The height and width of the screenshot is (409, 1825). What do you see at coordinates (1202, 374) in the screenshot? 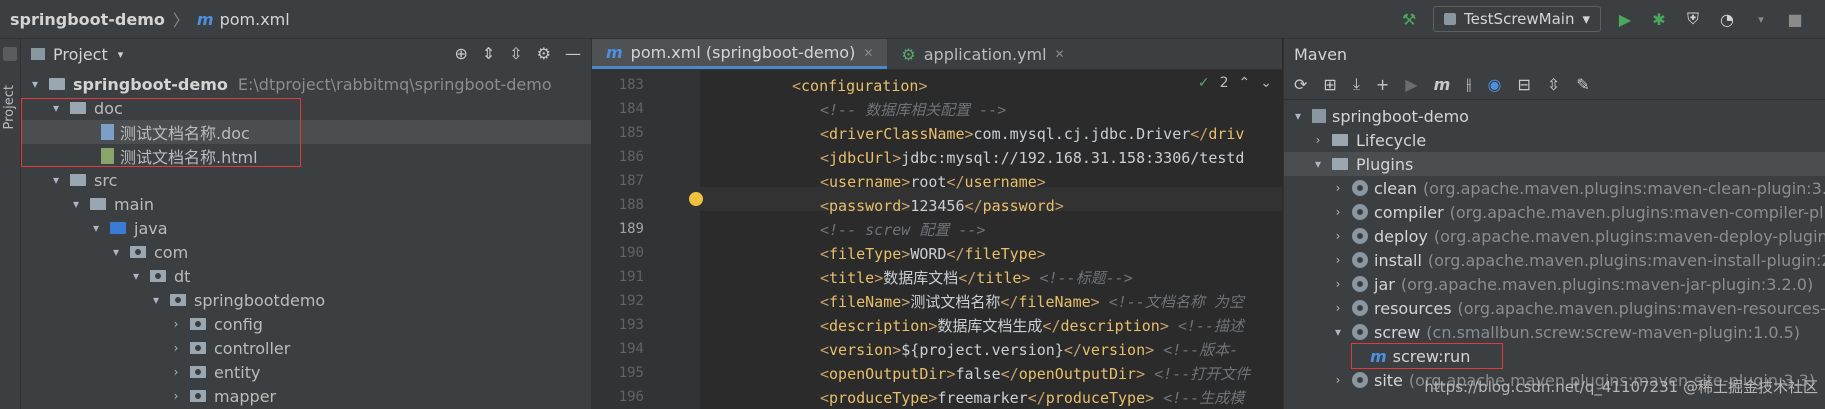
I see `code-token: <!--打开文件` at bounding box center [1202, 374].